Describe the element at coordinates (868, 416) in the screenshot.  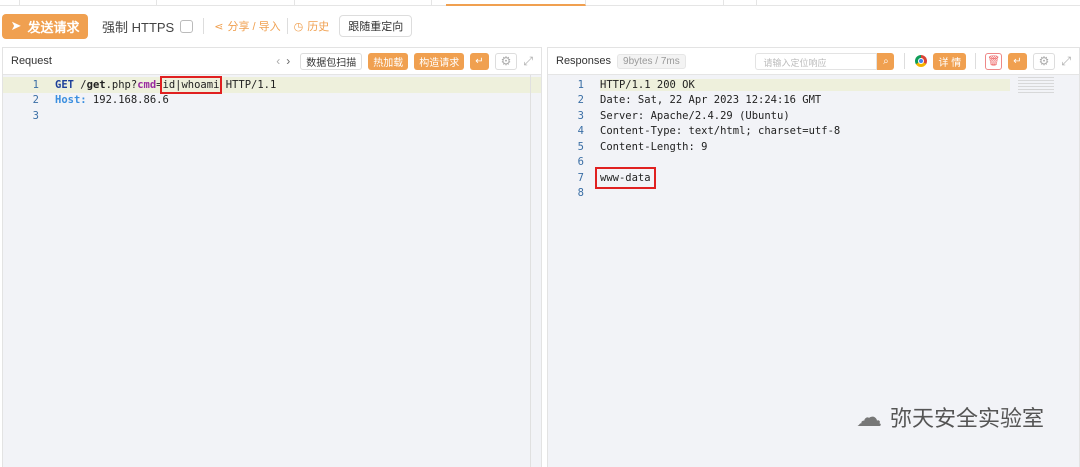
I see `wechat-icon: ☁` at that location.